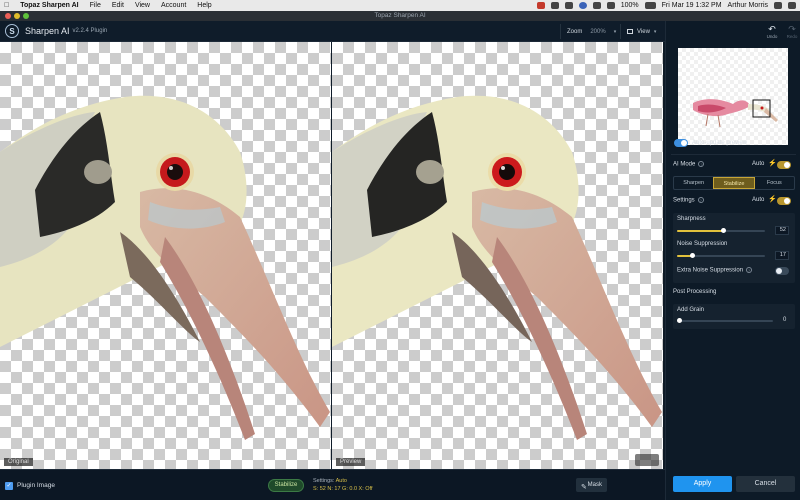 The height and width of the screenshot is (500, 800). Describe the element at coordinates (721, 255) in the screenshot. I see `noise-suppression-slider` at that location.